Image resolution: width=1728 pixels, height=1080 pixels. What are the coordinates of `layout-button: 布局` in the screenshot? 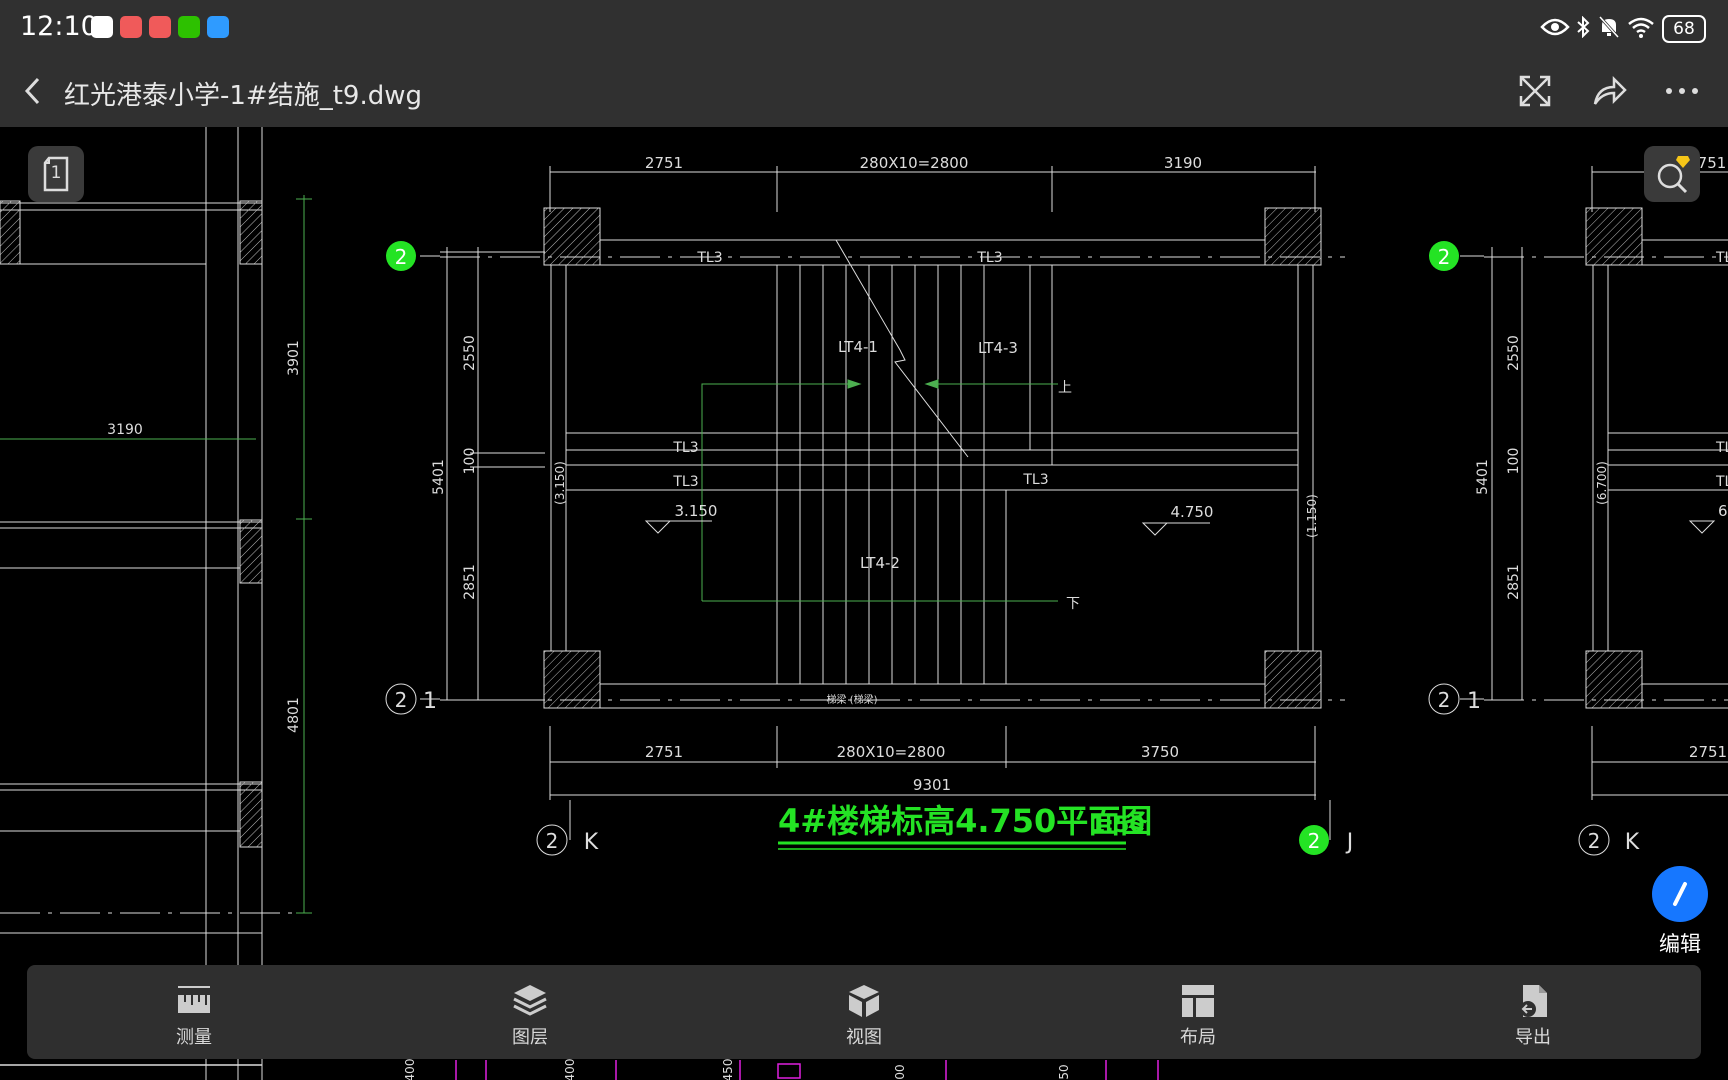 It's located at (1198, 1012).